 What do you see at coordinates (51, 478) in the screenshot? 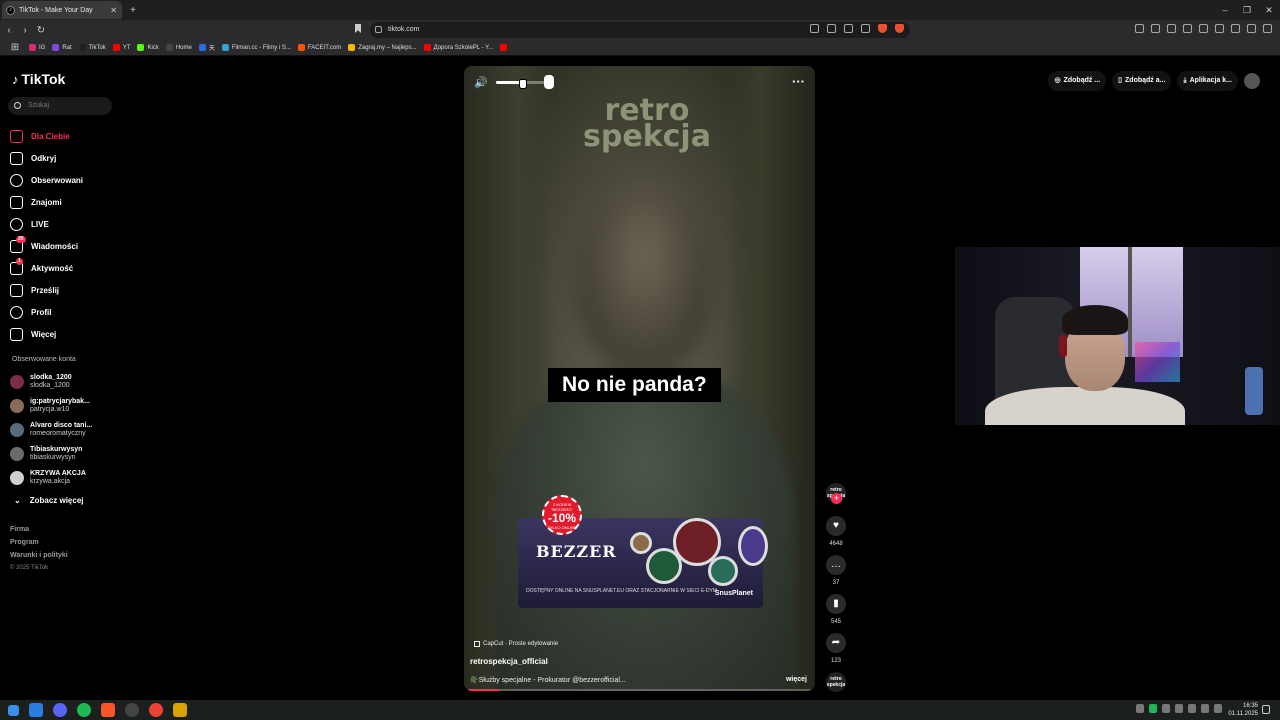
I see `followed-account: KRZYWA AKCJA krzywa.akcja` at bounding box center [51, 478].